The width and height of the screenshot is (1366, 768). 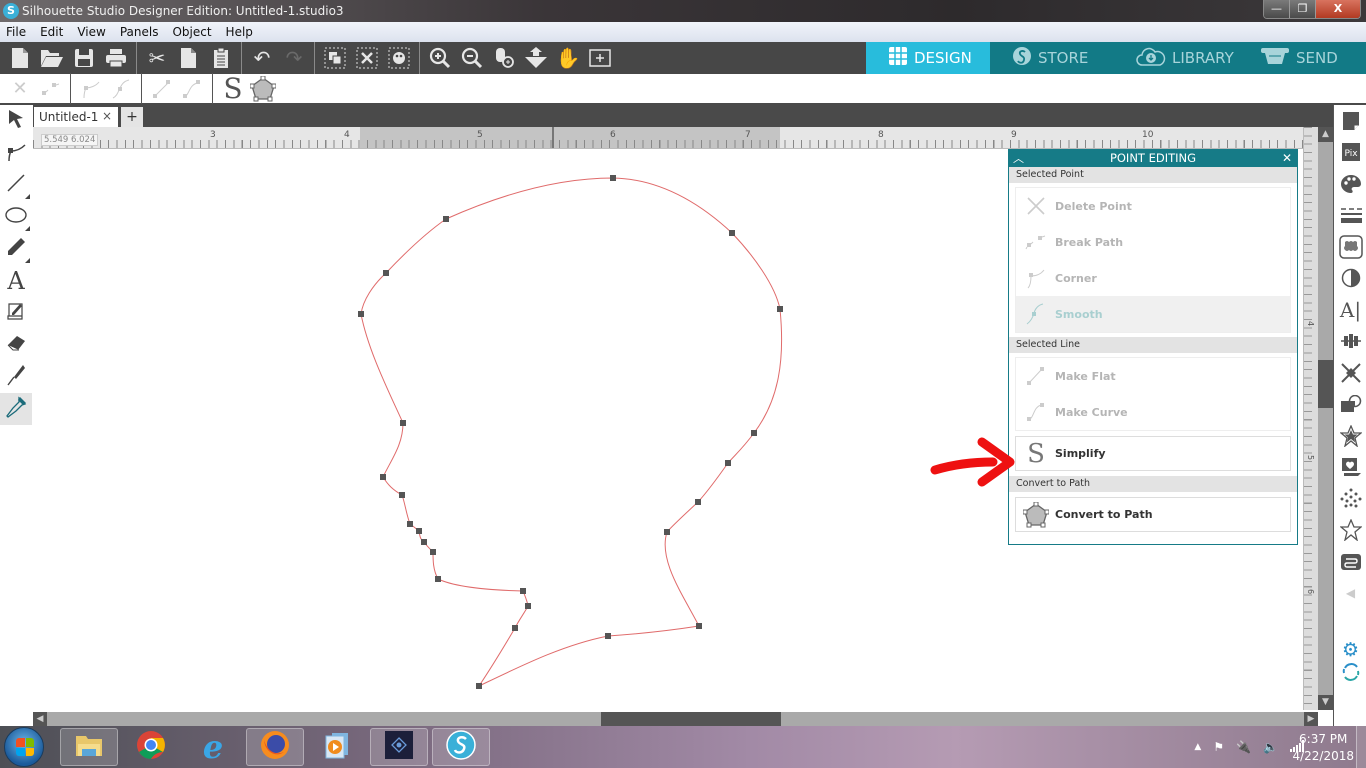 What do you see at coordinates (1277, 9) in the screenshot?
I see `minimize-button: —` at bounding box center [1277, 9].